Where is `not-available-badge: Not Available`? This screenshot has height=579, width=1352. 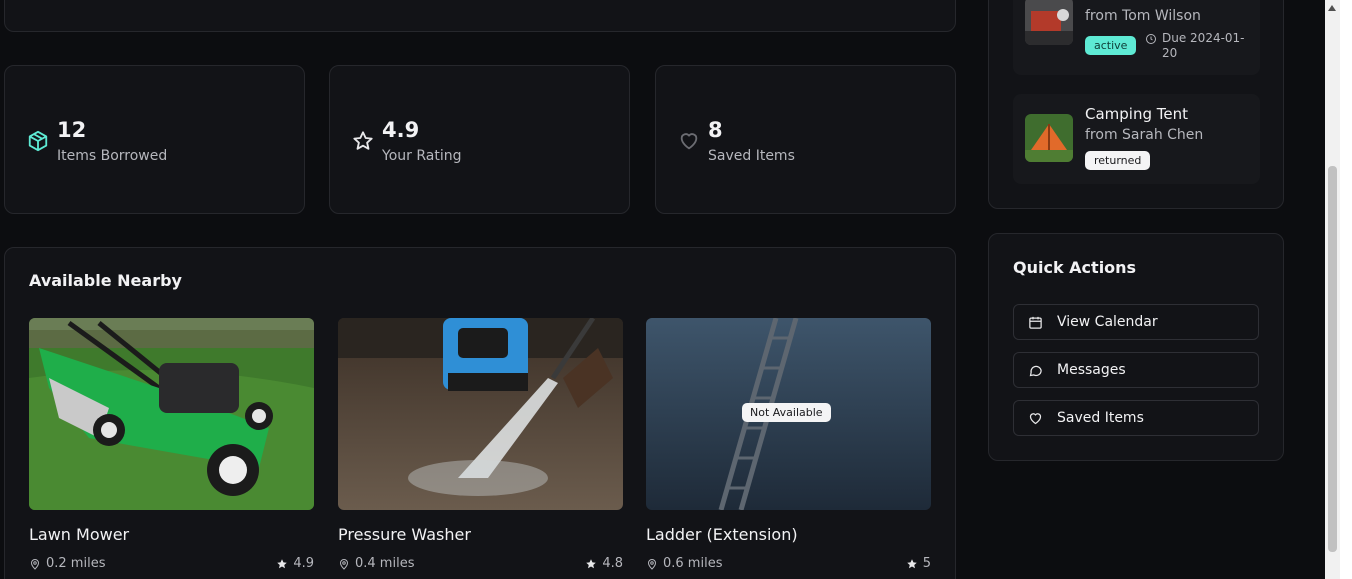
not-available-badge: Not Available is located at coordinates (786, 412).